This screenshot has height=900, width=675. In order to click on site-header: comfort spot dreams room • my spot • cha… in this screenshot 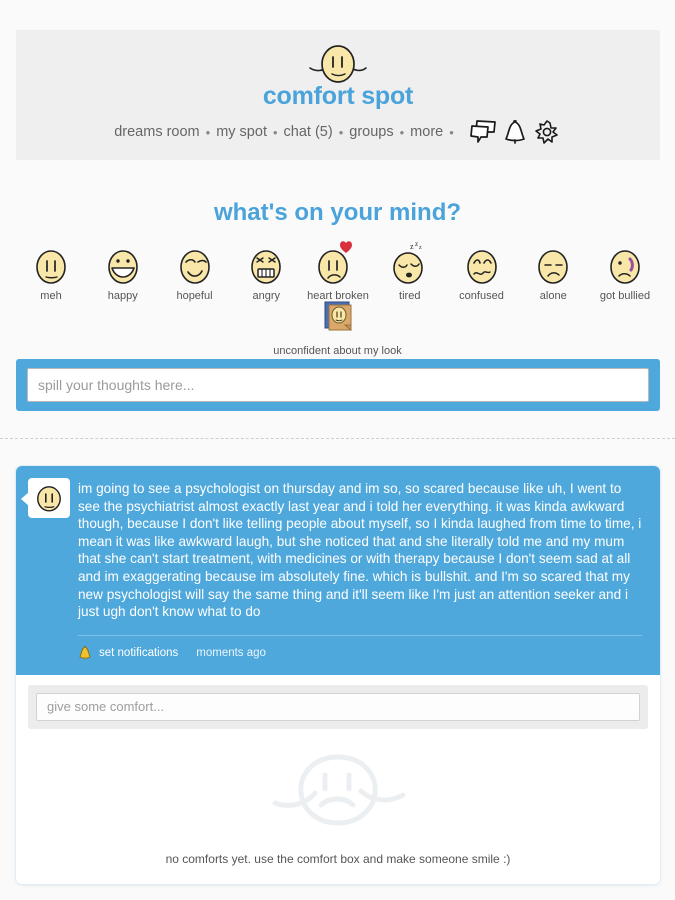, I will do `click(338, 95)`.